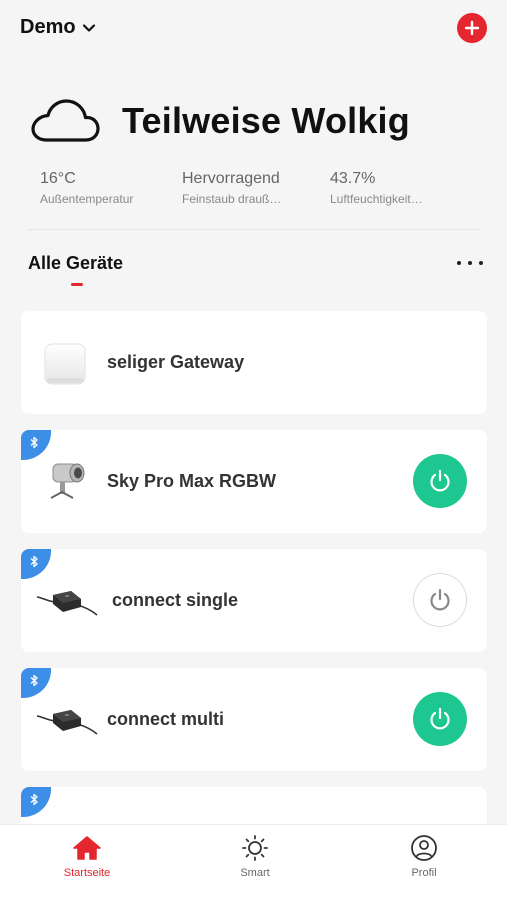 This screenshot has width=507, height=900. Describe the element at coordinates (255, 848) in the screenshot. I see `sun-icon` at that location.